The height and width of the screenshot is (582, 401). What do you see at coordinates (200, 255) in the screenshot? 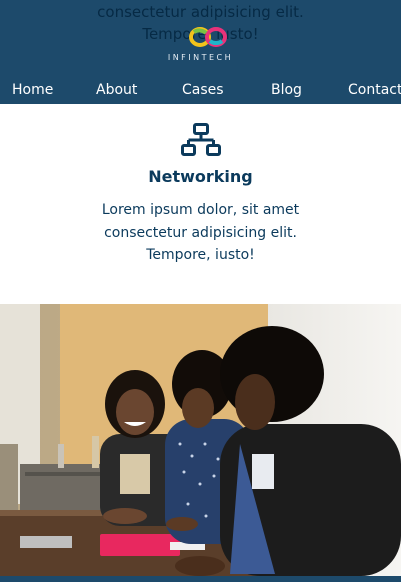
I see `service-description-line-3: Tempore, iusto!` at bounding box center [200, 255].